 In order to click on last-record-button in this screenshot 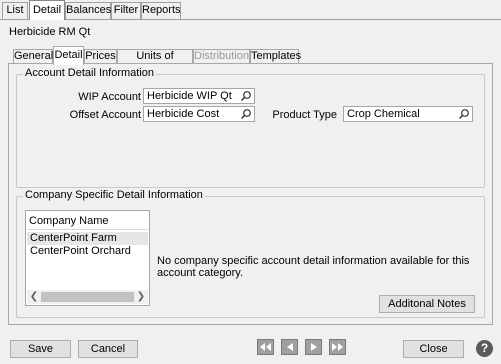, I will do `click(337, 347)`.